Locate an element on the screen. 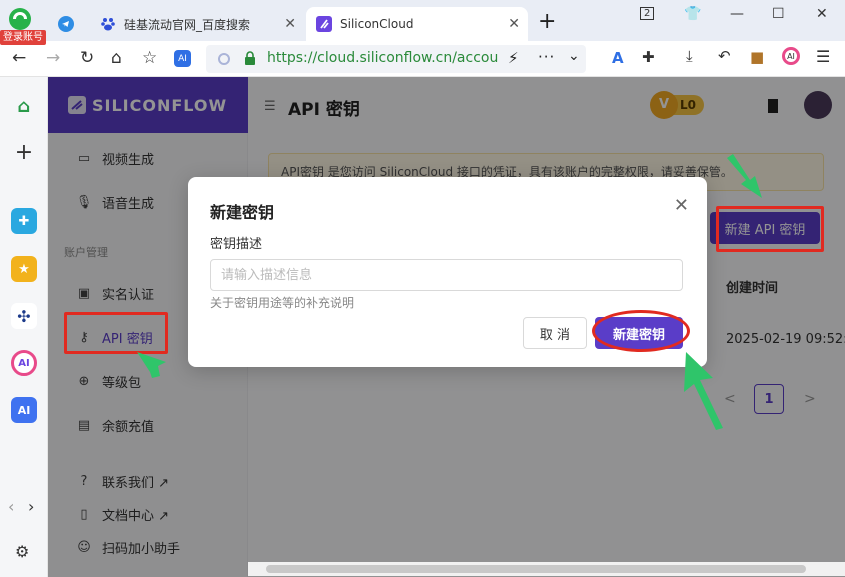 The height and width of the screenshot is (577, 845). field-hint: 关于密钥用途等的补充说明 is located at coordinates (282, 303).